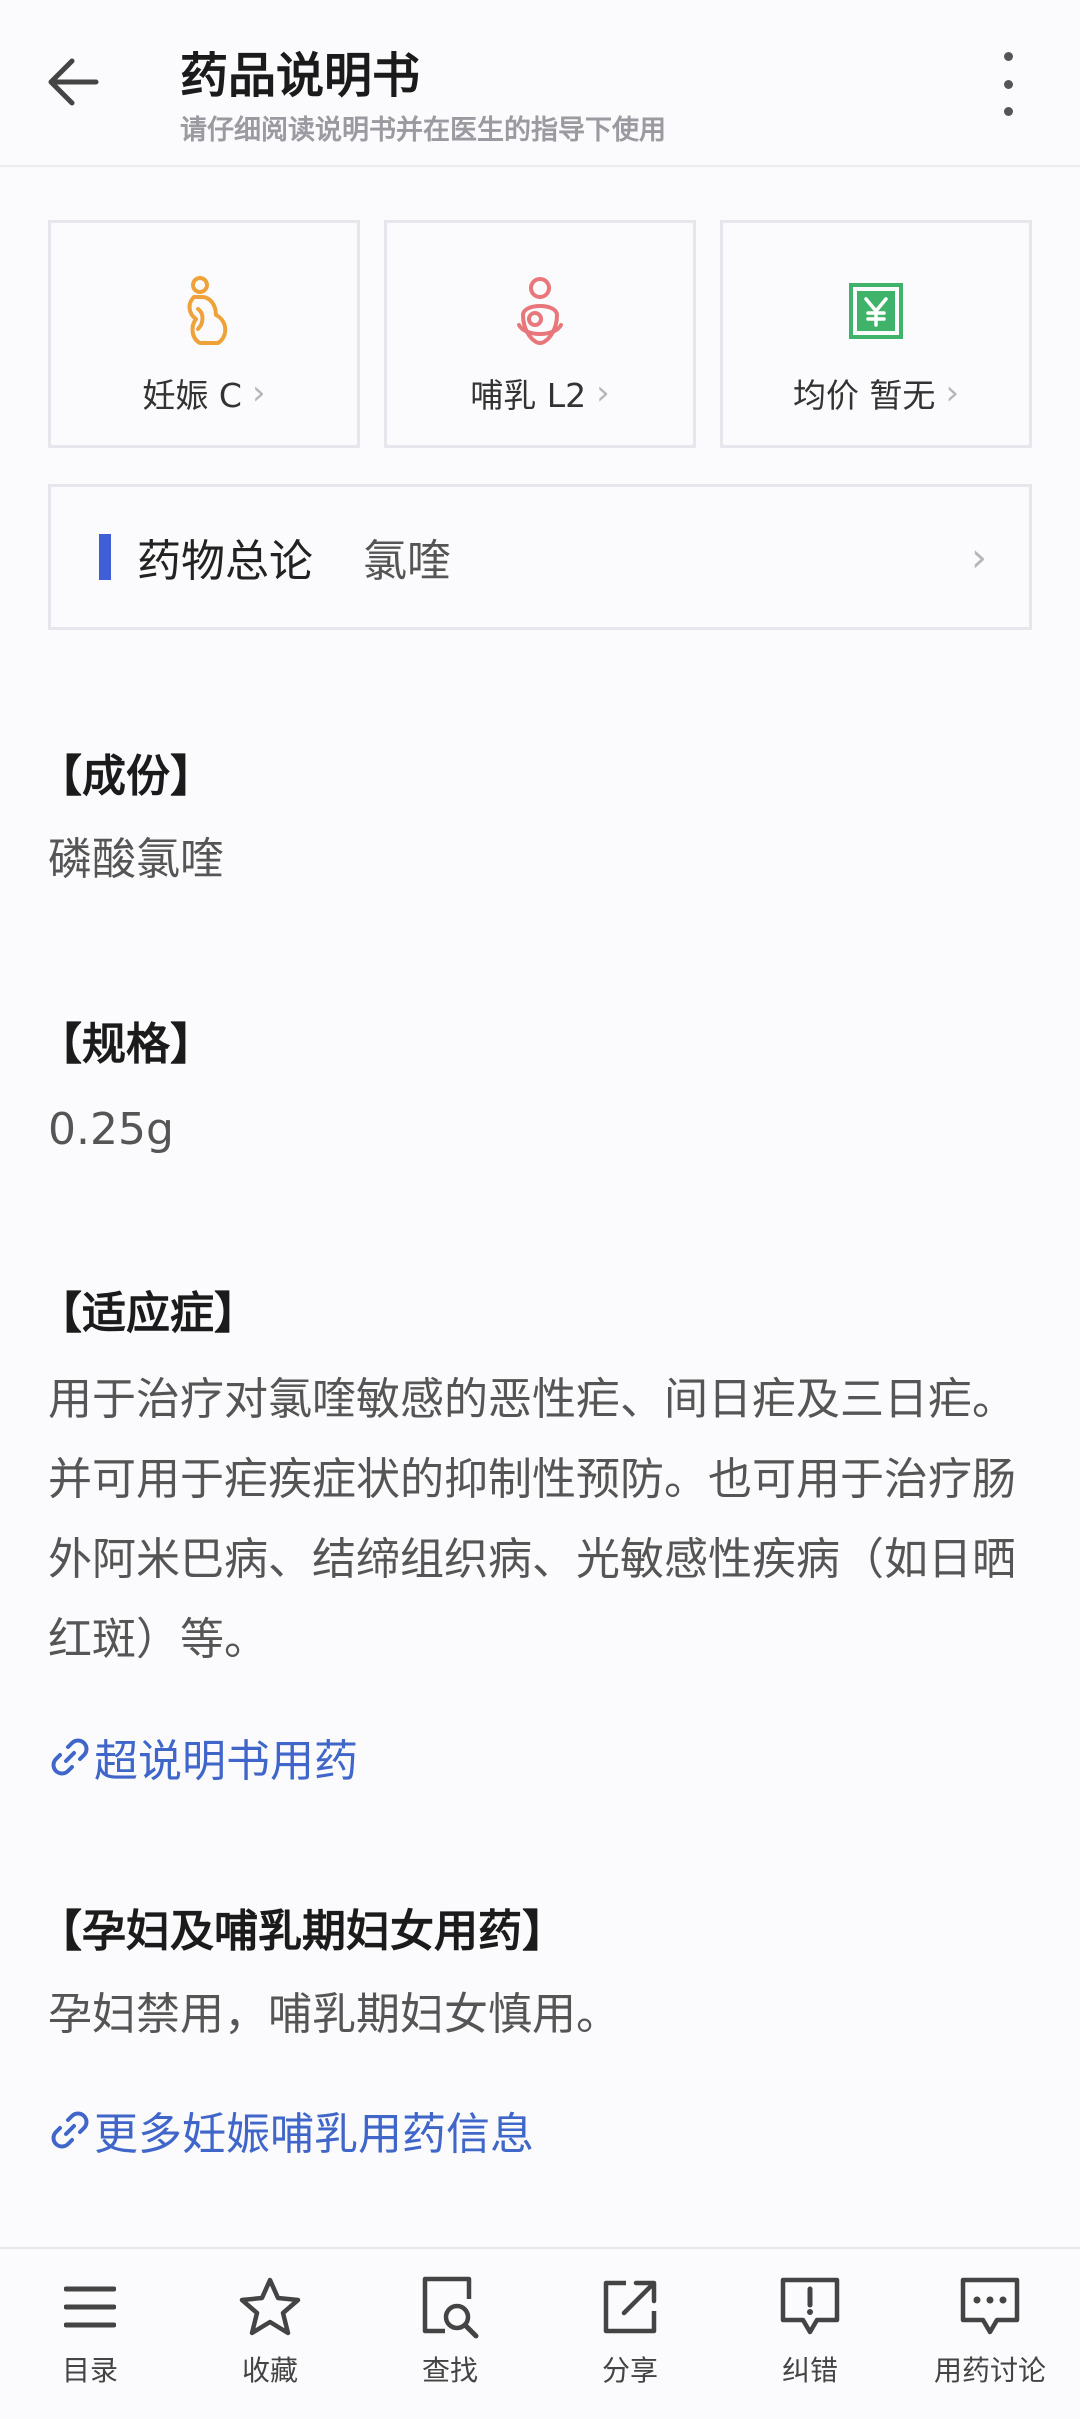  I want to click on more-pregnancy-info-link: 更多妊娠哺乳用药信息, so click(292, 2130).